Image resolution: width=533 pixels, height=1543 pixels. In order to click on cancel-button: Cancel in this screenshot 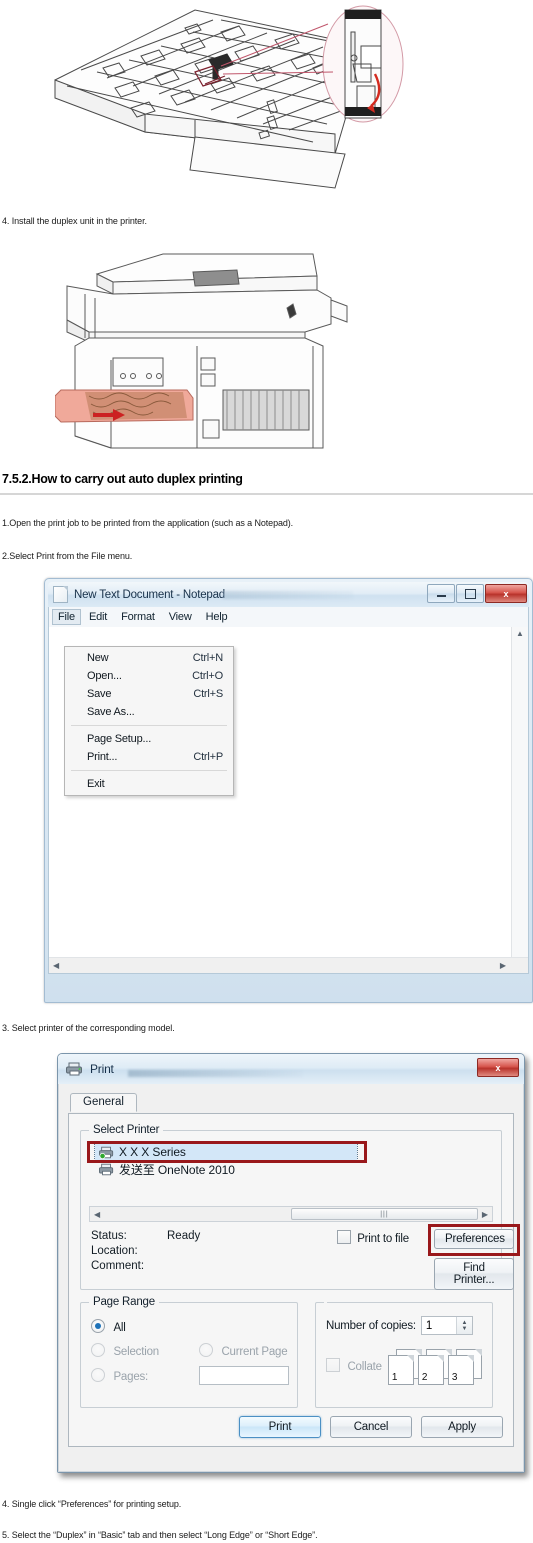, I will do `click(371, 1427)`.